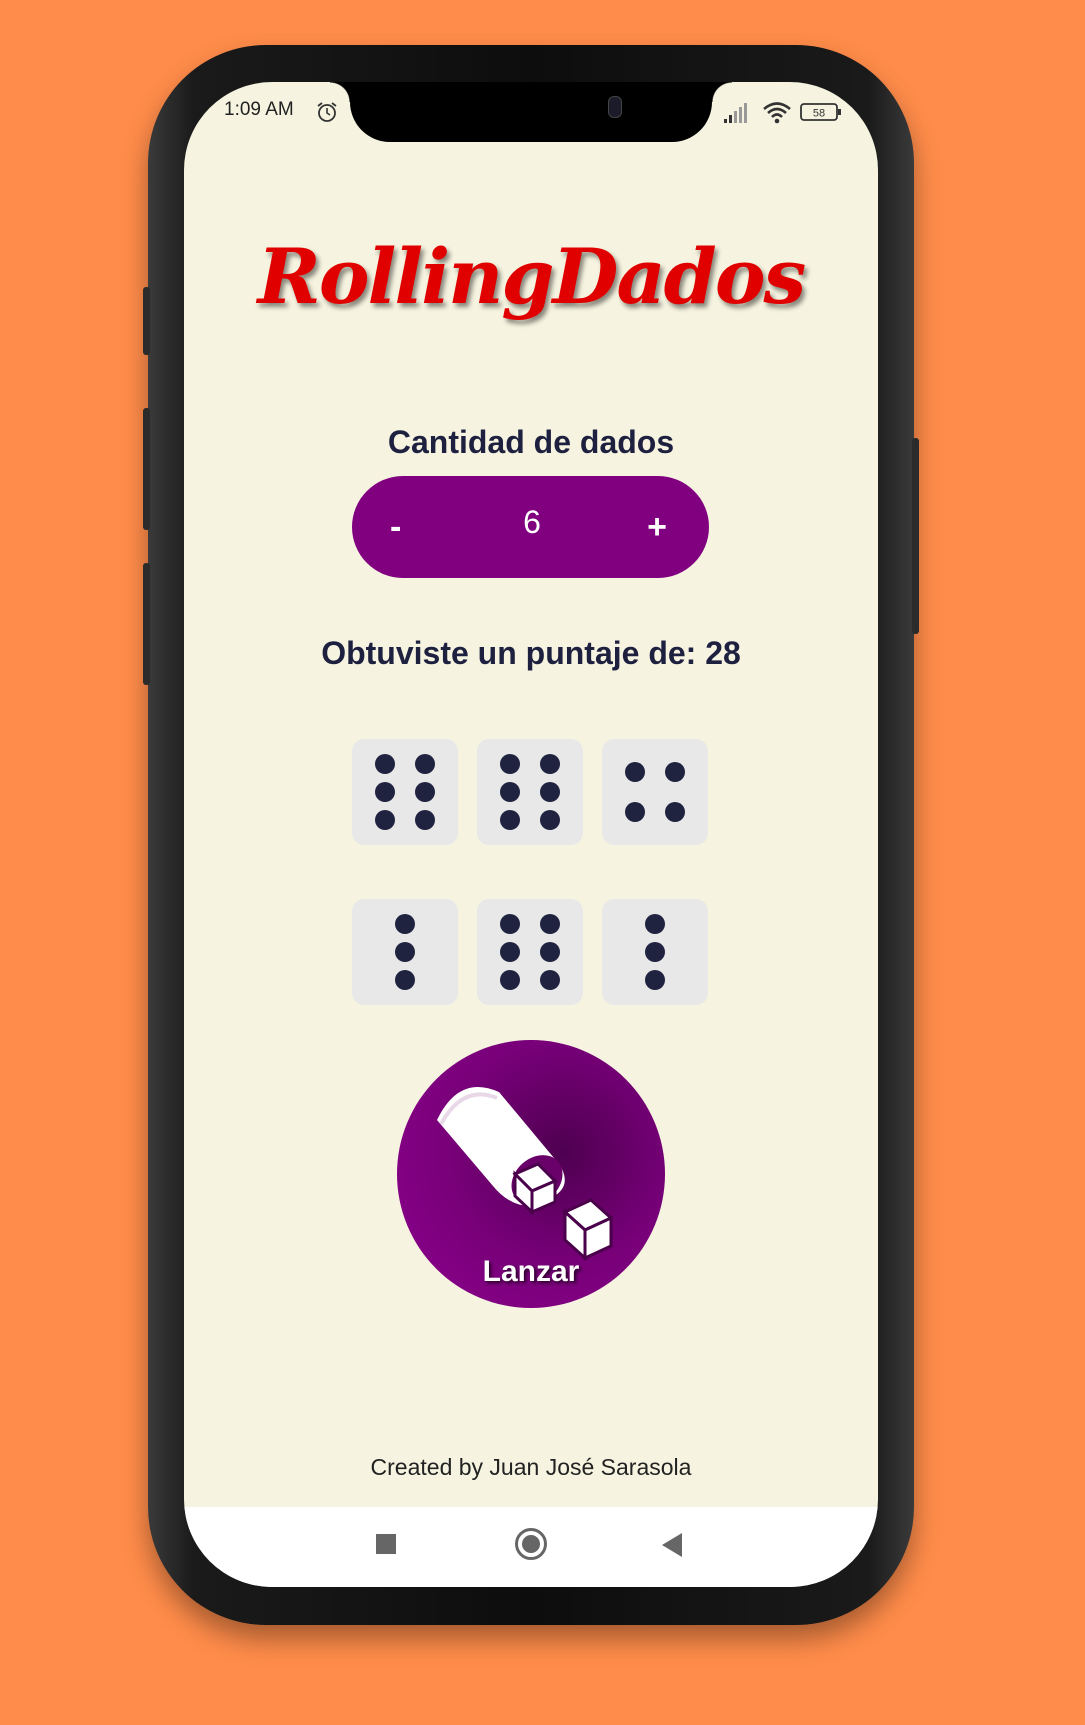 This screenshot has height=1725, width=1085. I want to click on battery-level: 58, so click(819, 114).